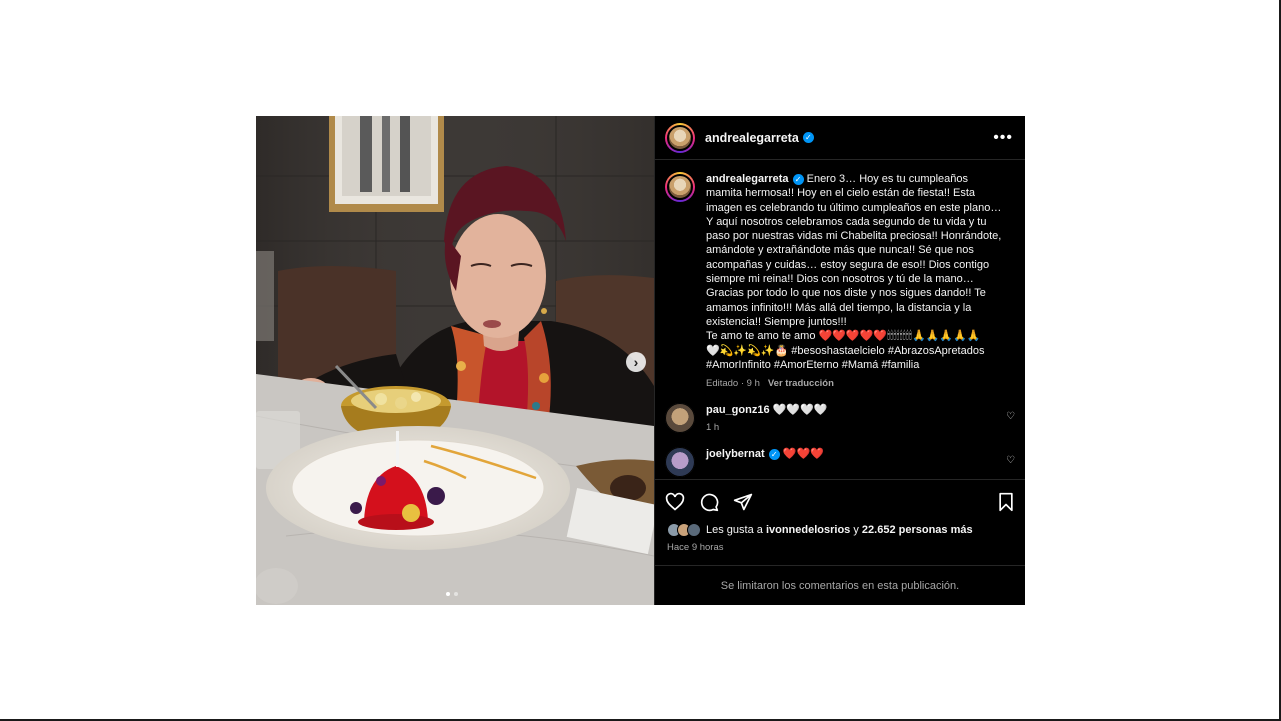 Image resolution: width=1281 pixels, height=721 pixels. I want to click on comment-text: 🤍🤍🤍🤍, so click(800, 410).